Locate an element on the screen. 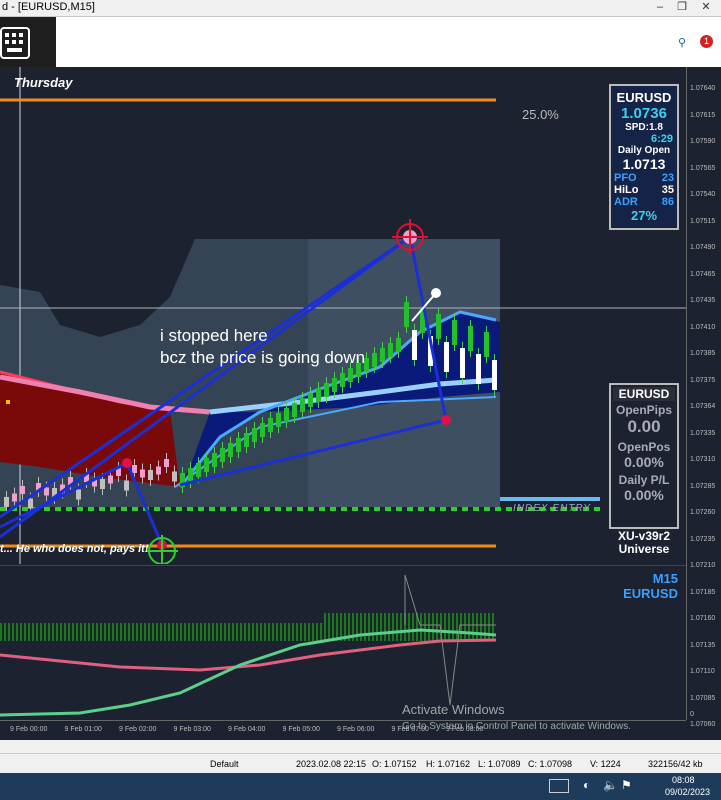 Image resolution: width=721 pixels, height=800 pixels. price-tick: 1.07210 is located at coordinates (703, 565).